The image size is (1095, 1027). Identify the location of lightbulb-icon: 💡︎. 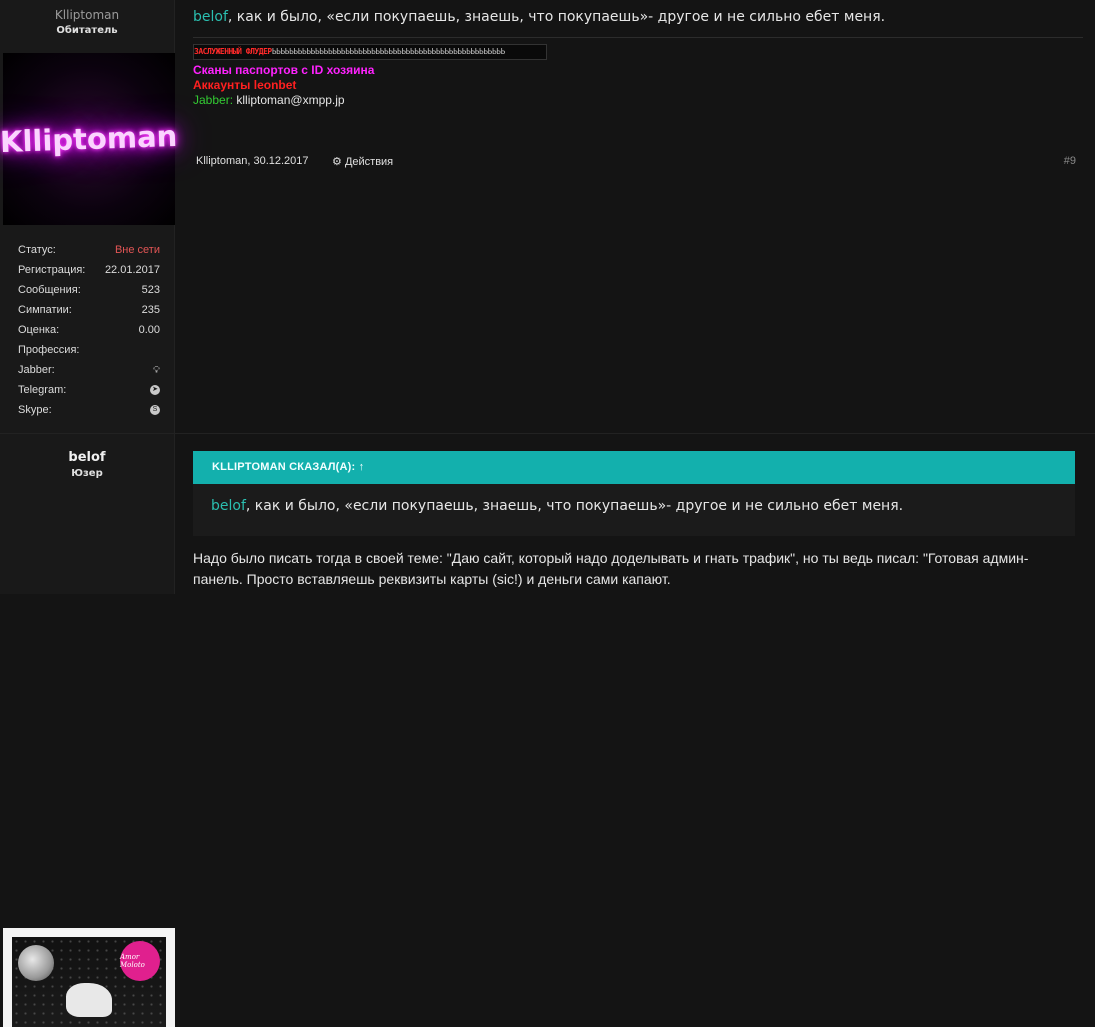
(156, 370).